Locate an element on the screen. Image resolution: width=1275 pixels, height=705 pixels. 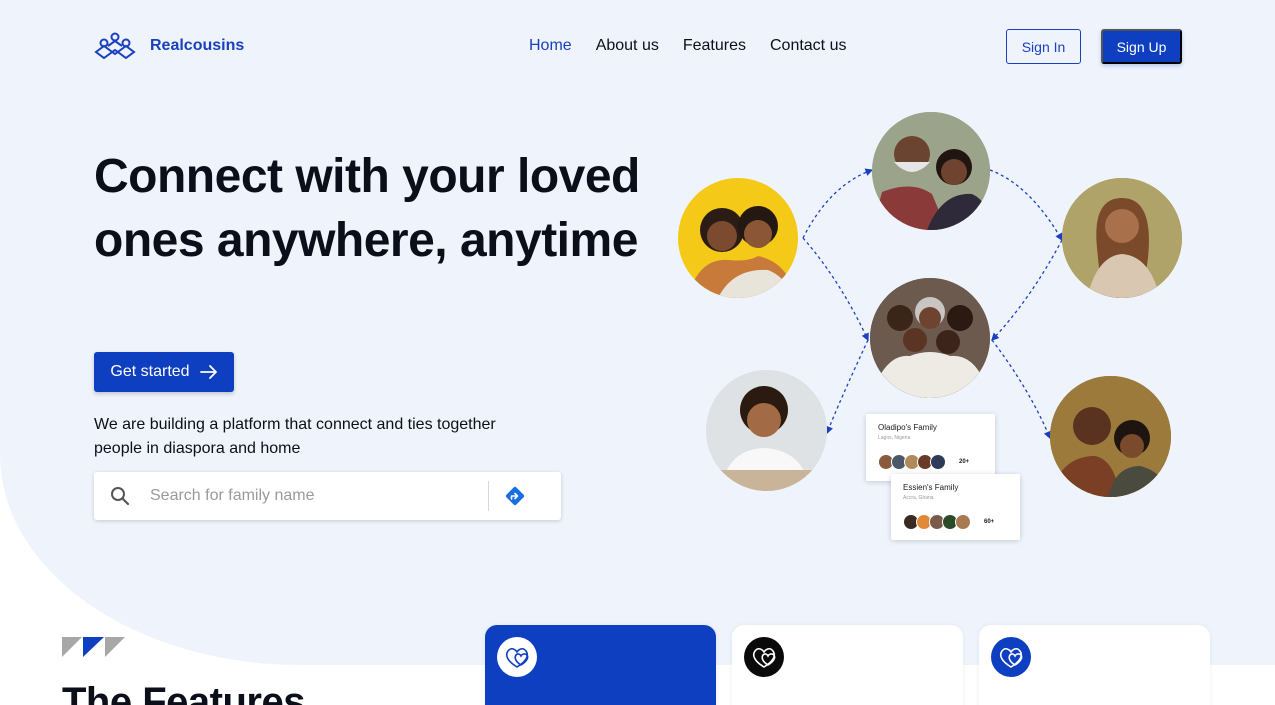
avatar-woman-smiling is located at coordinates (1122, 238).